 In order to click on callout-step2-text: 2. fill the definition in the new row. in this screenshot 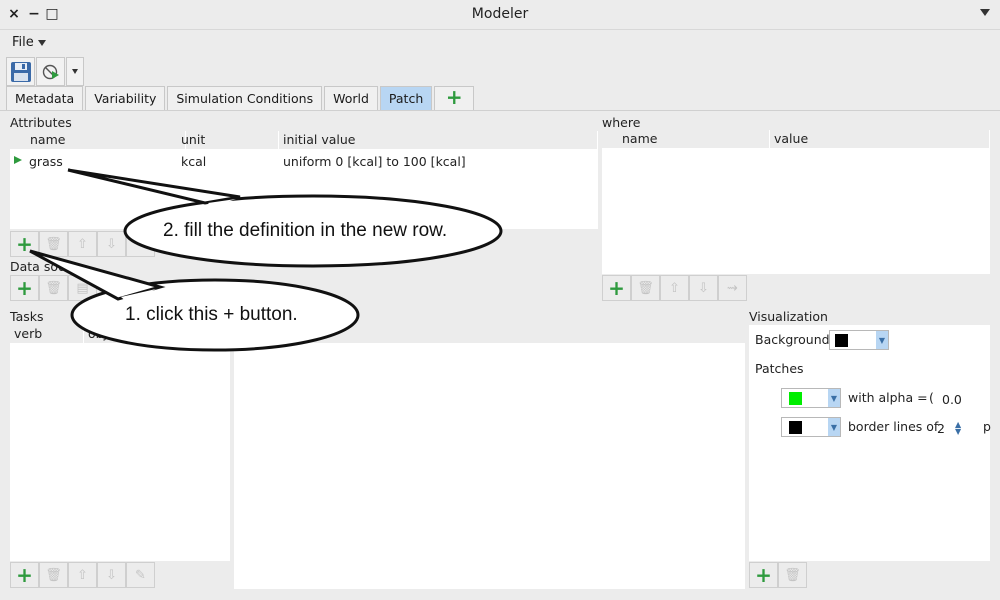, I will do `click(305, 230)`.